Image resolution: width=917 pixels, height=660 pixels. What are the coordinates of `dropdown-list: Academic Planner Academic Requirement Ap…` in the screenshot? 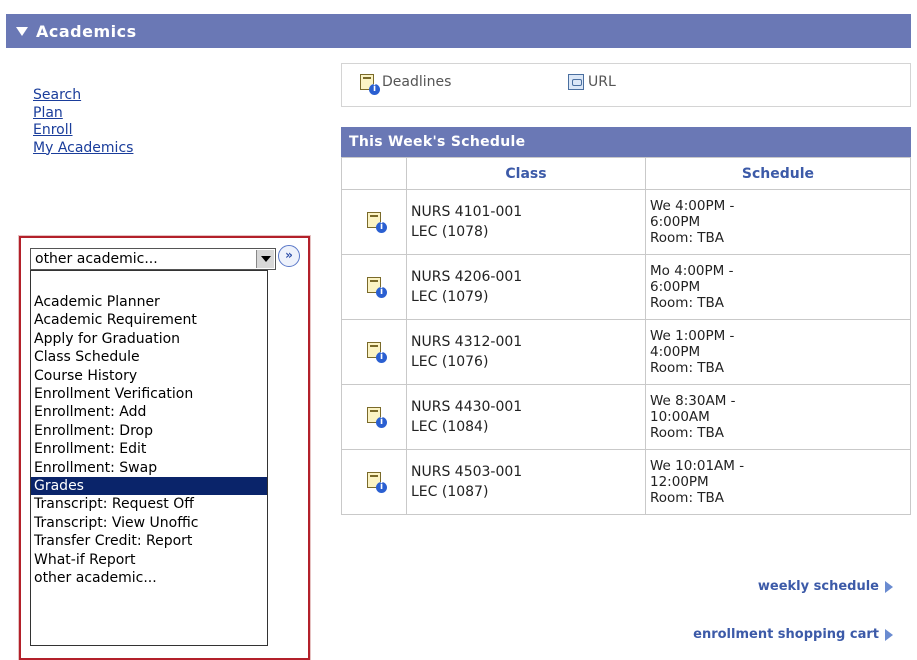 It's located at (149, 458).